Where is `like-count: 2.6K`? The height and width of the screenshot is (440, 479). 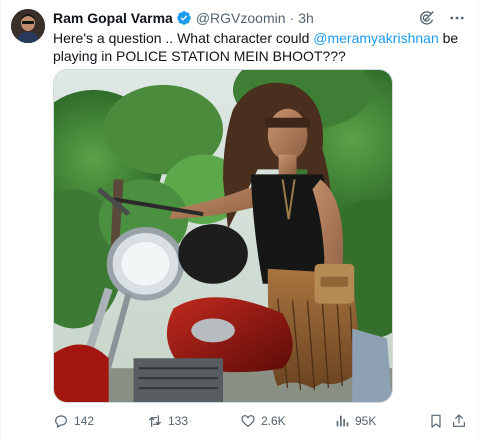
like-count: 2.6K is located at coordinates (273, 421).